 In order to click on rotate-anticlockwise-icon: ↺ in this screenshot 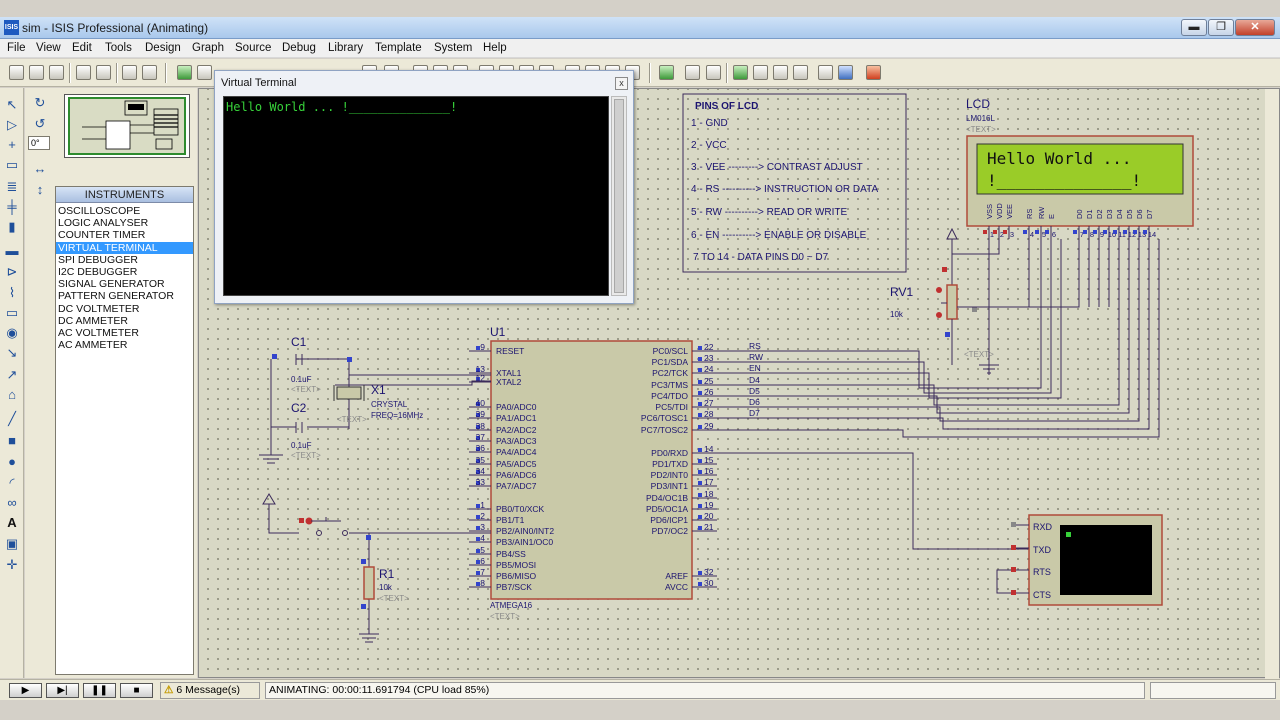, I will do `click(40, 123)`.